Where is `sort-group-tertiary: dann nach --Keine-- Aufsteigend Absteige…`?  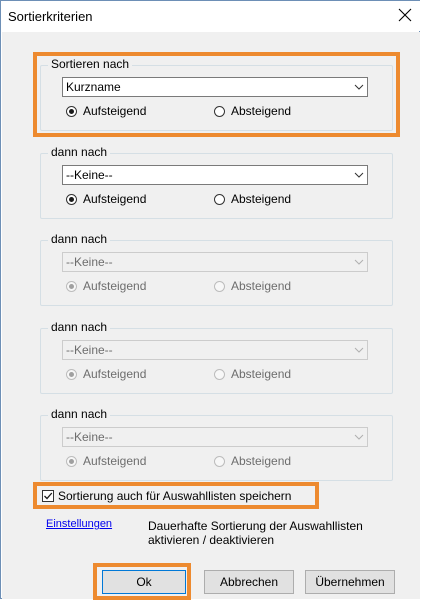 sort-group-tertiary: dann nach --Keine-- Aufsteigend Absteige… is located at coordinates (216, 269).